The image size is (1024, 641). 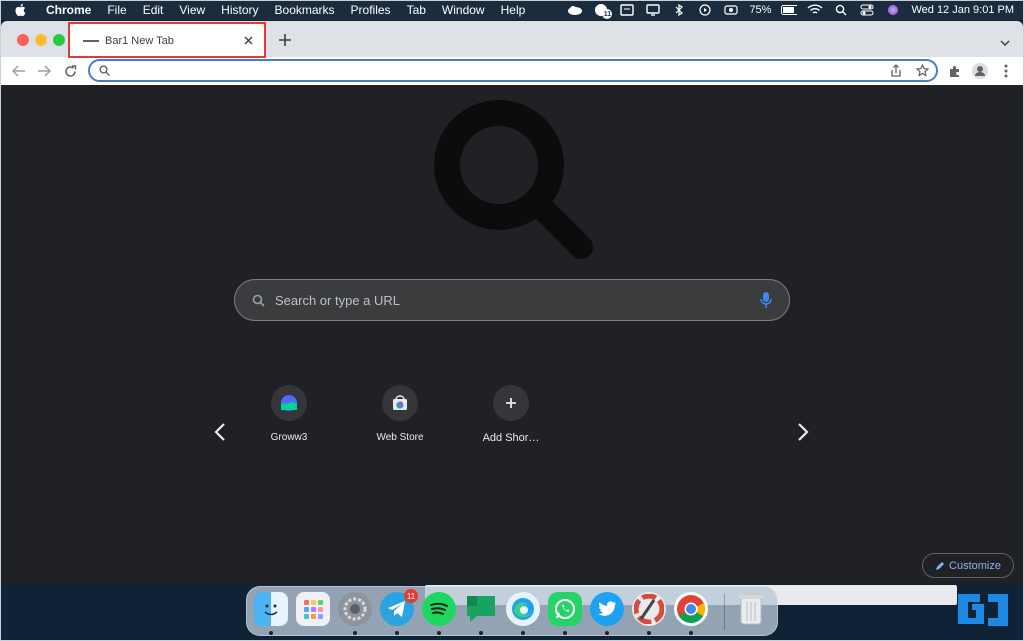 What do you see at coordinates (59, 40) in the screenshot?
I see `zoom-window-button` at bounding box center [59, 40].